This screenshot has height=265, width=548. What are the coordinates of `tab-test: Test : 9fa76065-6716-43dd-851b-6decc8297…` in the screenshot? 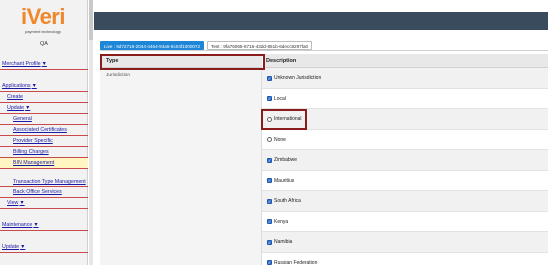 It's located at (260, 45).